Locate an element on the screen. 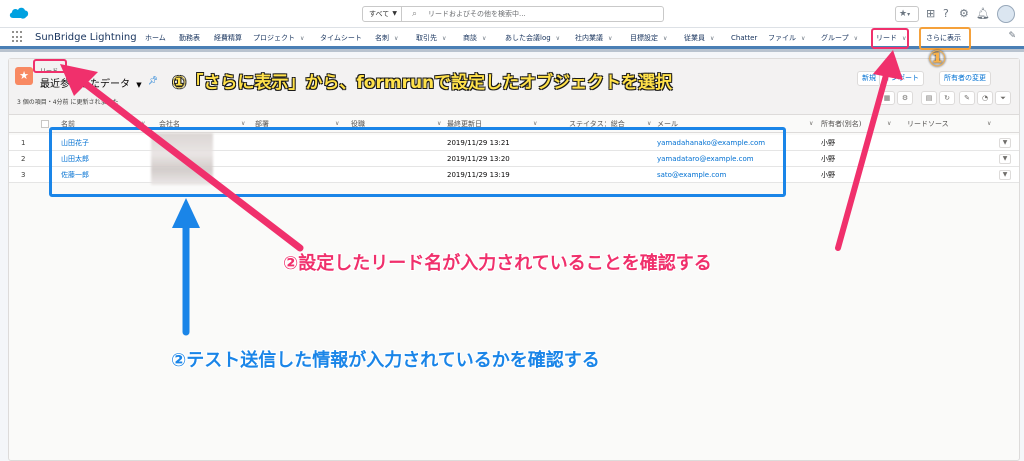  step2b-instruction: ②テスト送信した情報が入力されているかを確認する is located at coordinates (385, 360).